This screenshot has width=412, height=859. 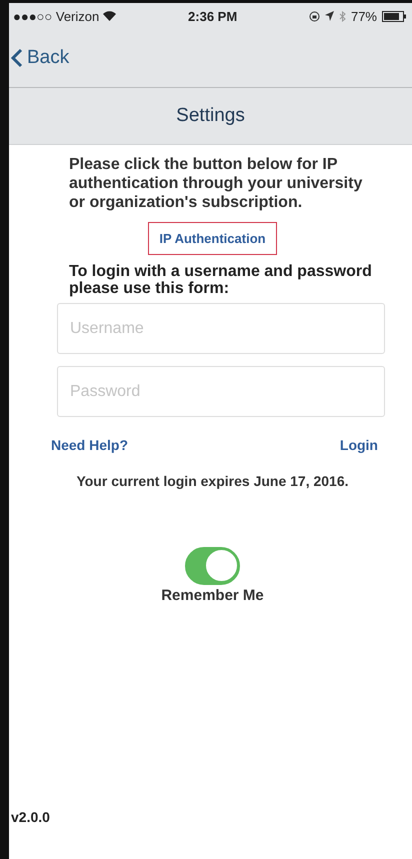 I want to click on clock-text: 2:36 PM, so click(x=213, y=16).